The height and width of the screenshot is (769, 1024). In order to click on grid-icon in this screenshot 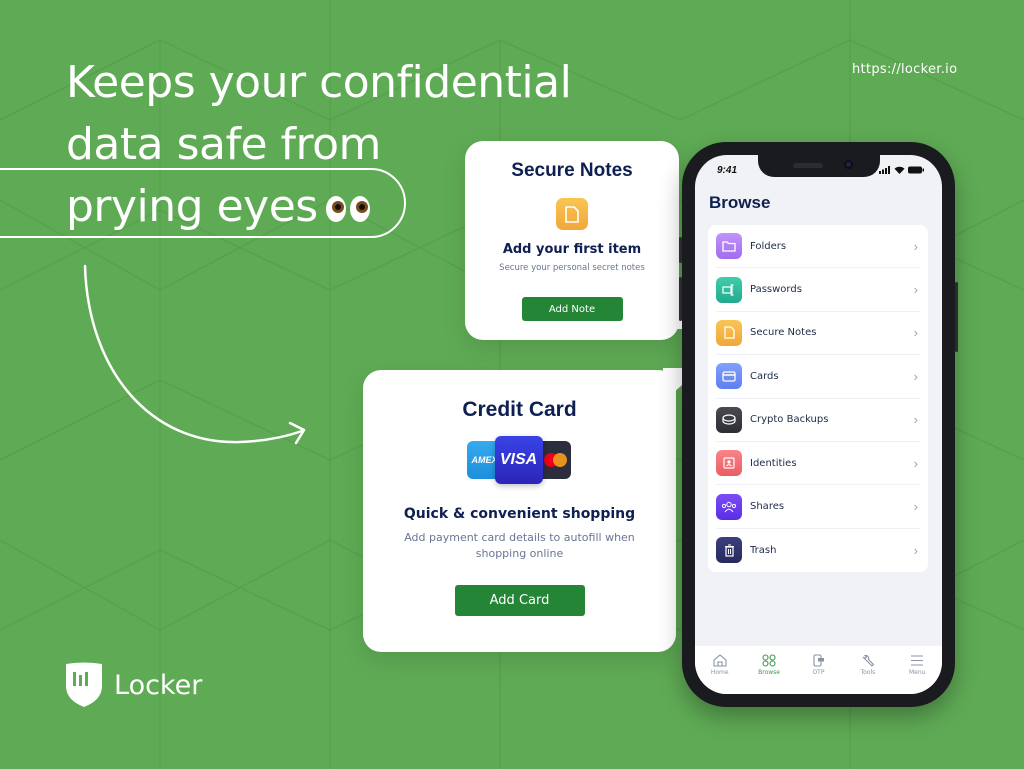, I will do `click(769, 660)`.